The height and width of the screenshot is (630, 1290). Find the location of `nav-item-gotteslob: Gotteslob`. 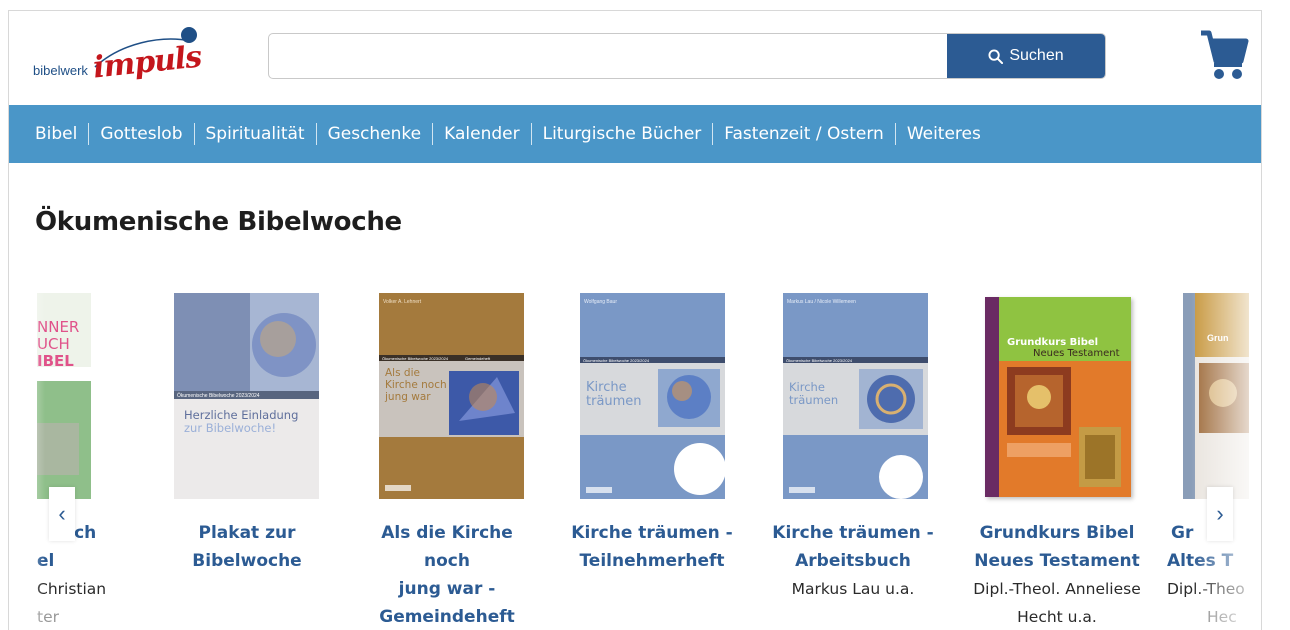

nav-item-gotteslob: Gotteslob is located at coordinates (142, 134).